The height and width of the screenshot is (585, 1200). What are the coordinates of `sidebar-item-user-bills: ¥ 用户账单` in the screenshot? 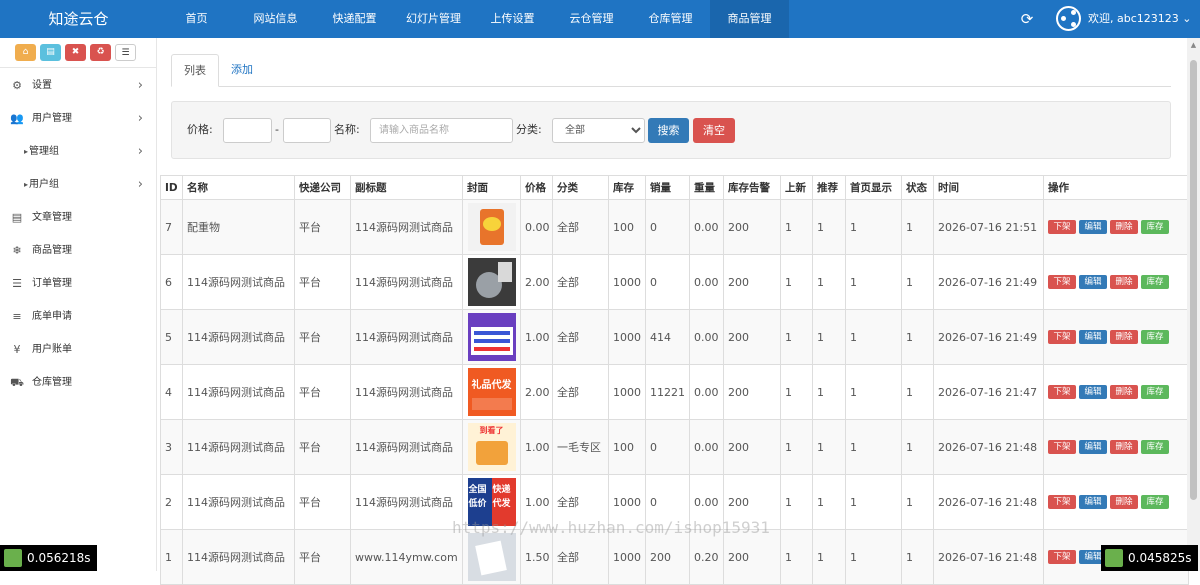 It's located at (78, 349).